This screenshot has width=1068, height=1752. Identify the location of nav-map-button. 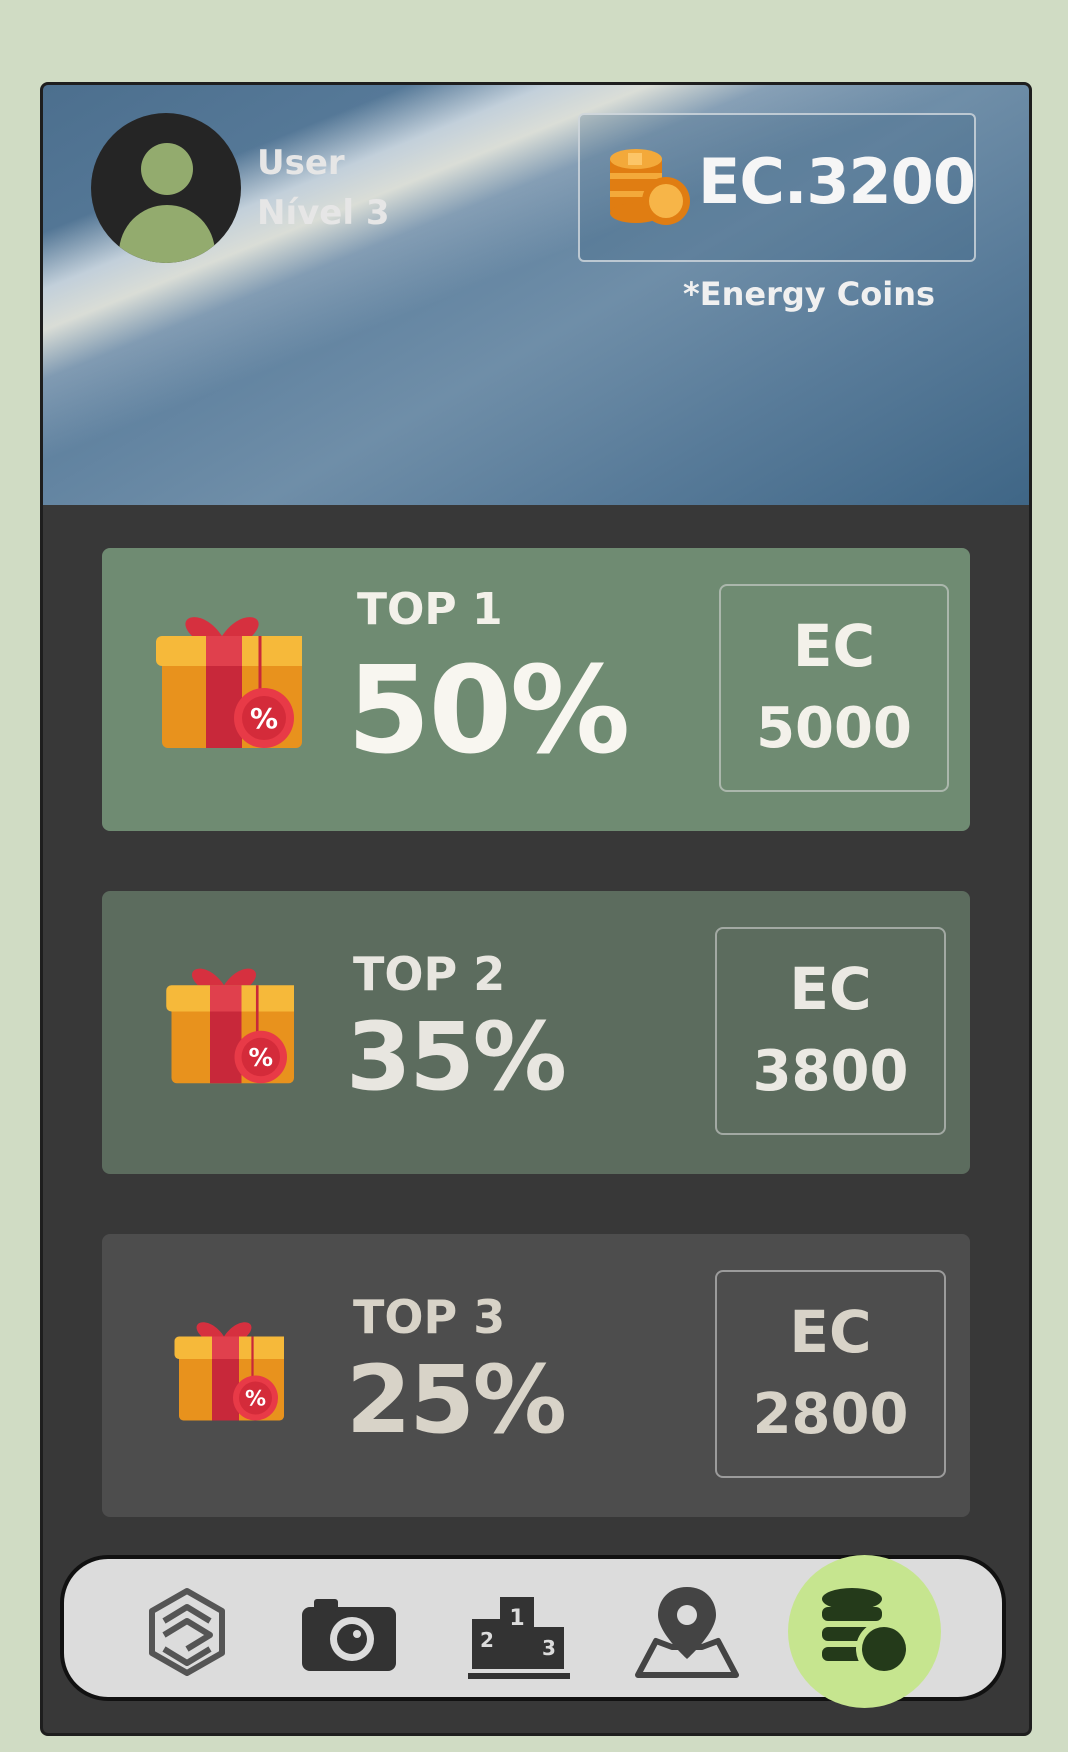
(687, 1632).